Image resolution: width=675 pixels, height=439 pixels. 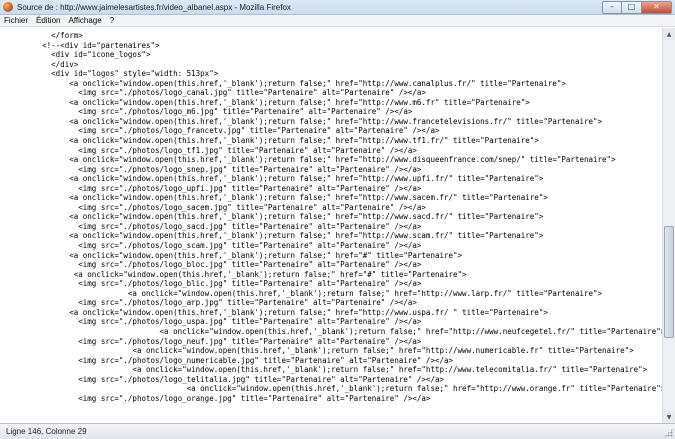 I want to click on firefox-icon, so click(x=8, y=7).